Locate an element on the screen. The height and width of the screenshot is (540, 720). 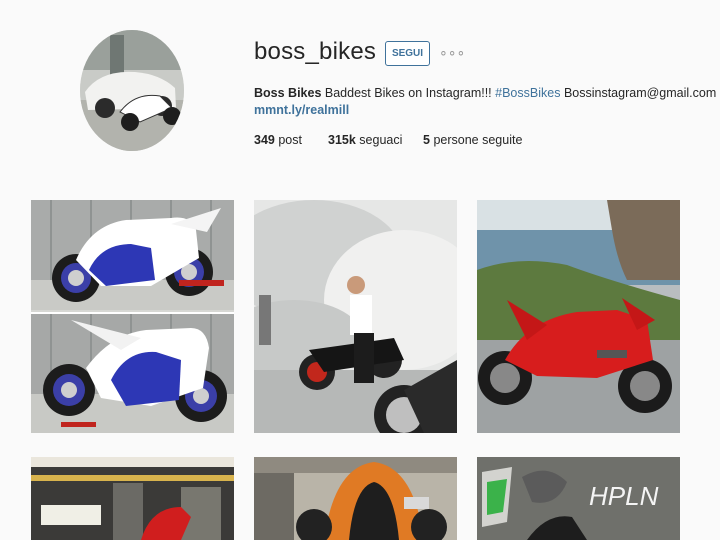
bio-hashtag: #BossBikes is located at coordinates (527, 93).